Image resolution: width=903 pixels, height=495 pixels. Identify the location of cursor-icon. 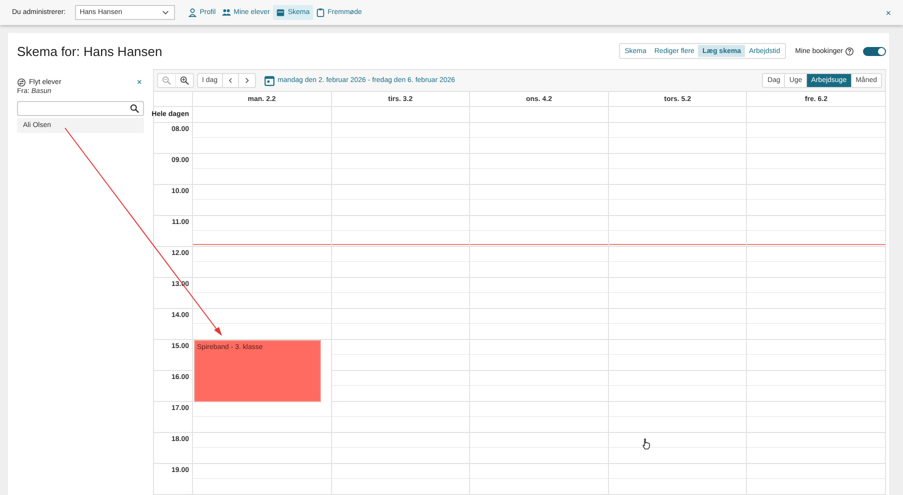
(646, 444).